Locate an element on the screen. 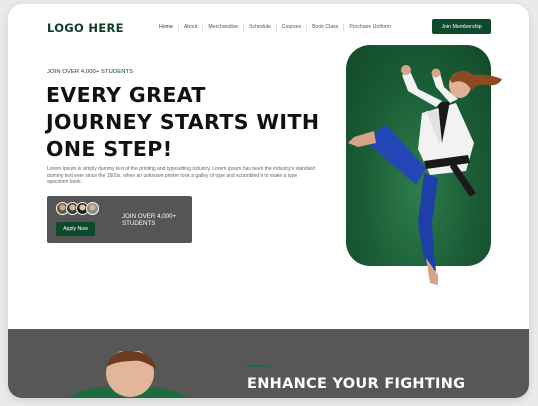 This screenshot has width=538, height=406. nav-item-courses: Courses is located at coordinates (292, 27).